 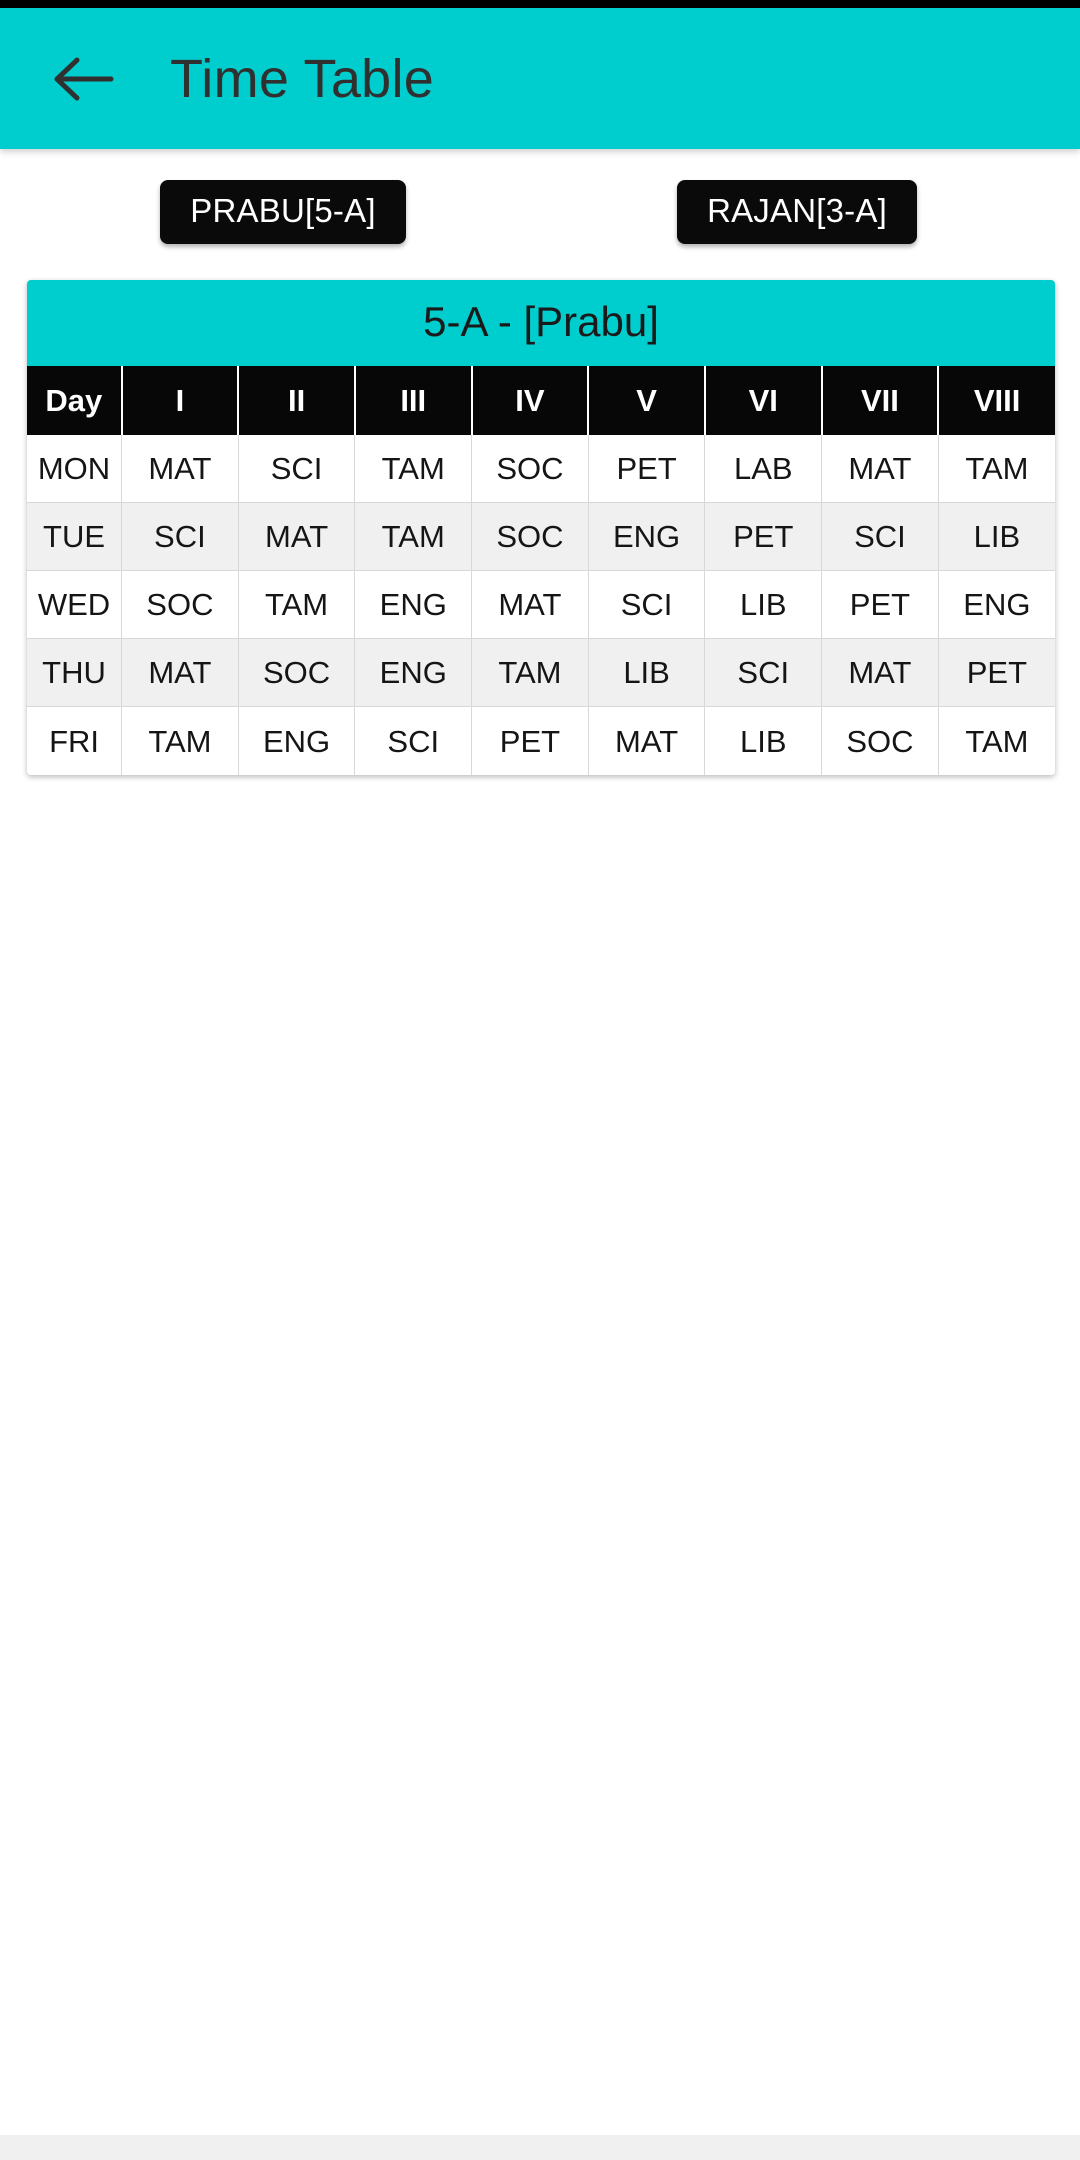 What do you see at coordinates (302, 78) in the screenshot?
I see `page-title: Time Table` at bounding box center [302, 78].